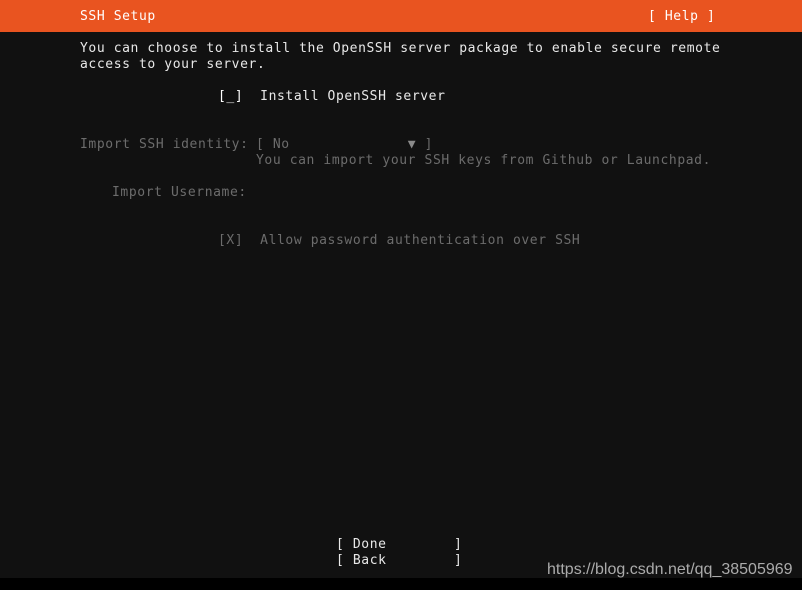 The width and height of the screenshot is (802, 590). I want to click on dropdown-spacer-left, so click(268, 144).